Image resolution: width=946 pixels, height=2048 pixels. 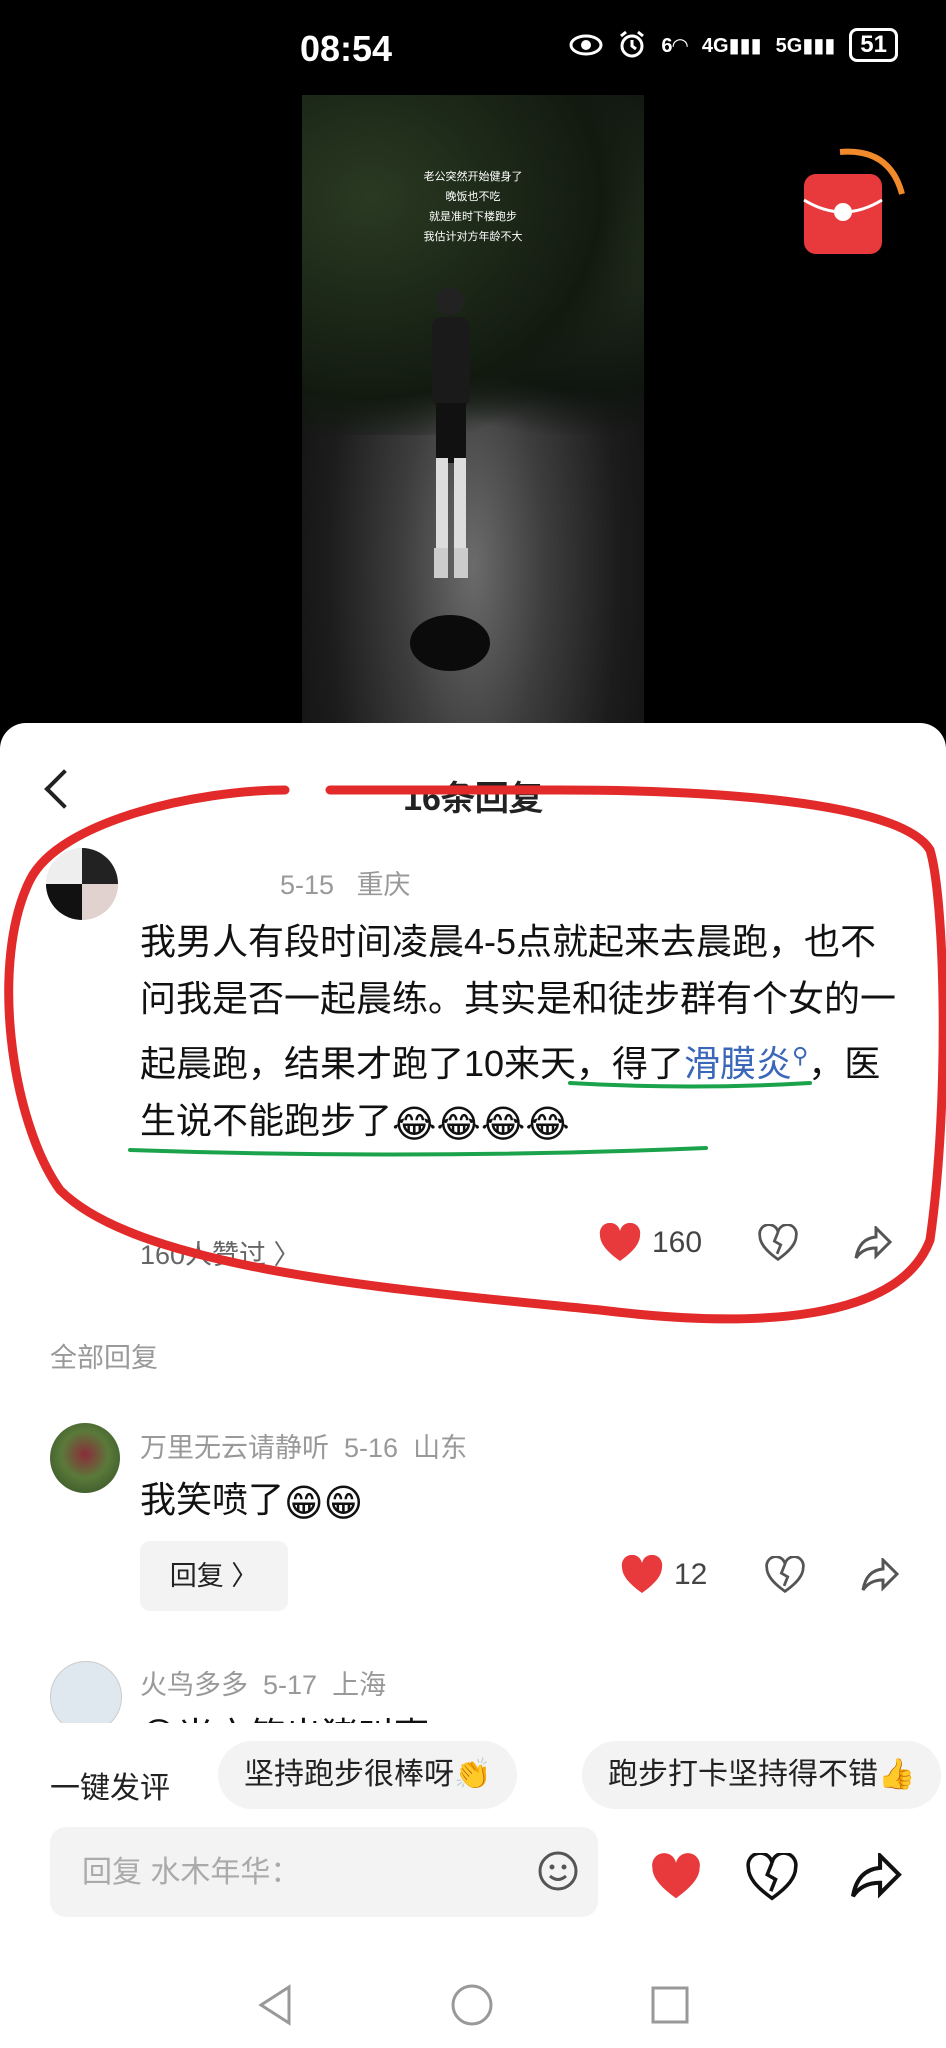 What do you see at coordinates (731, 45) in the screenshot?
I see `signal-4g-icon: 4G▮▮▮` at bounding box center [731, 45].